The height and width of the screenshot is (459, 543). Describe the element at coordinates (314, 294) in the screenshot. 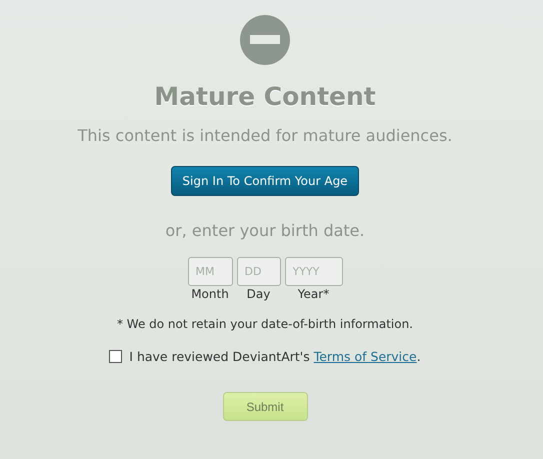

I see `field-label: Year*` at that location.